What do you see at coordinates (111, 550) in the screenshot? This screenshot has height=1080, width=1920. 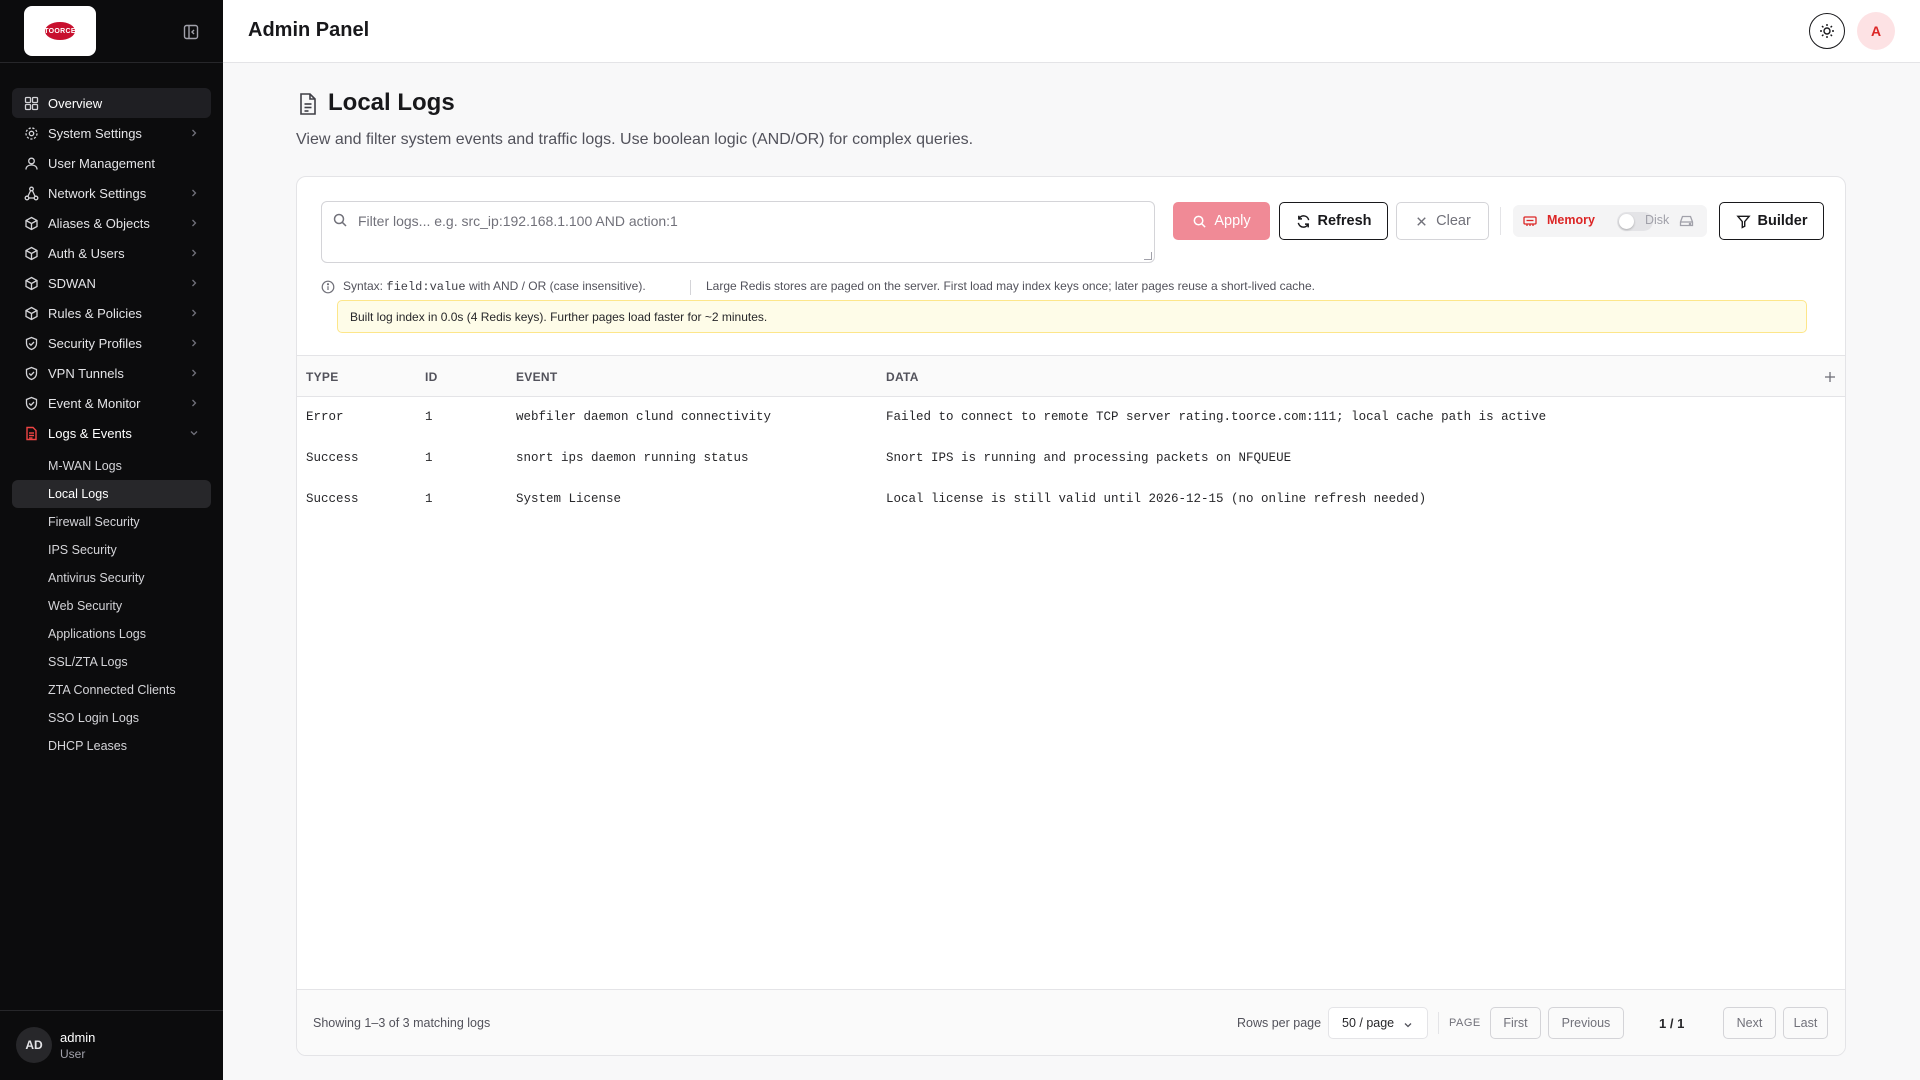 I see `sidebar-subitem-ips-security: IPS Security` at bounding box center [111, 550].